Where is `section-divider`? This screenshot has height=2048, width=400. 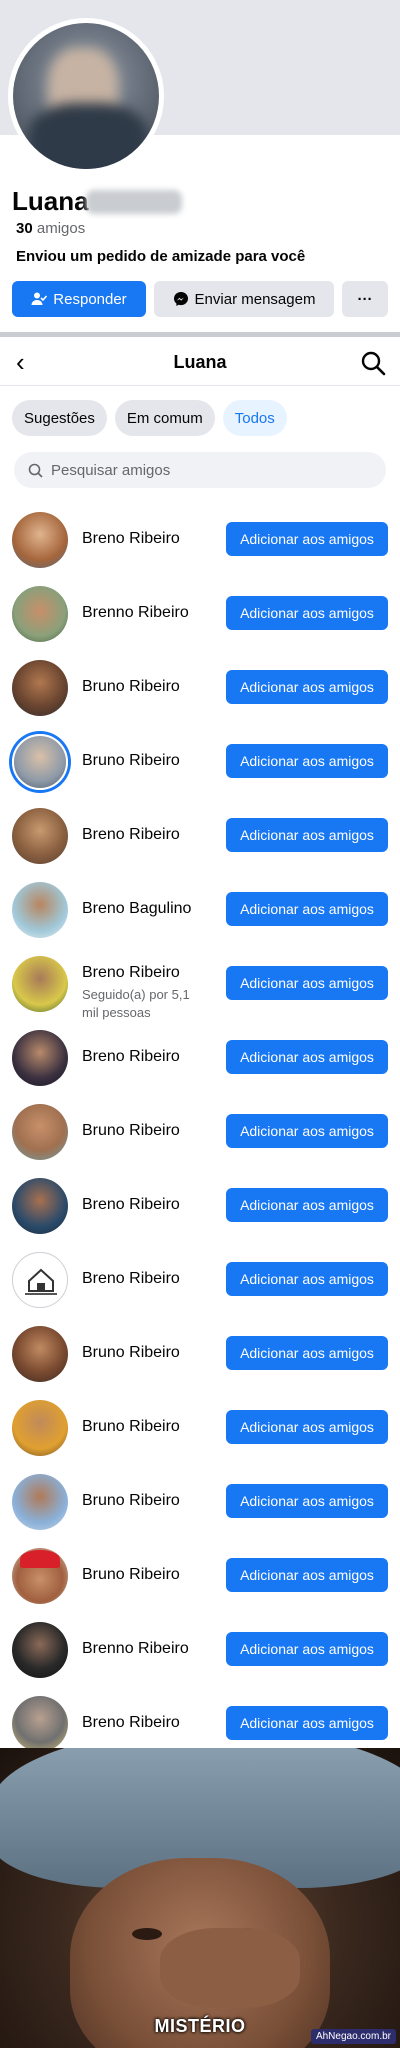 section-divider is located at coordinates (200, 334).